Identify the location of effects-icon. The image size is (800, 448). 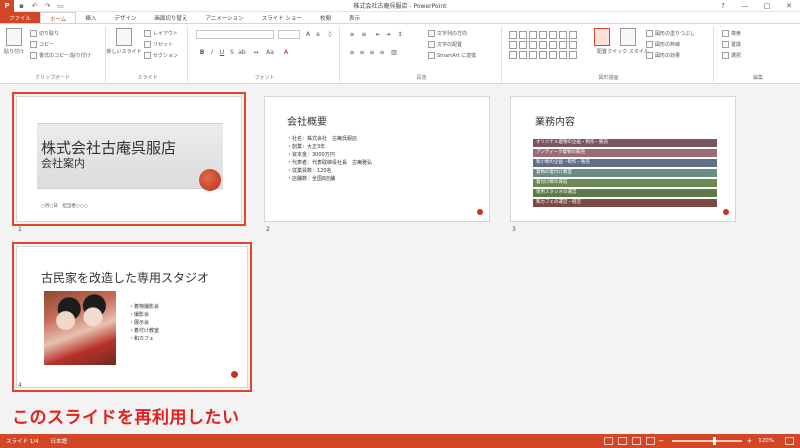
(649, 55).